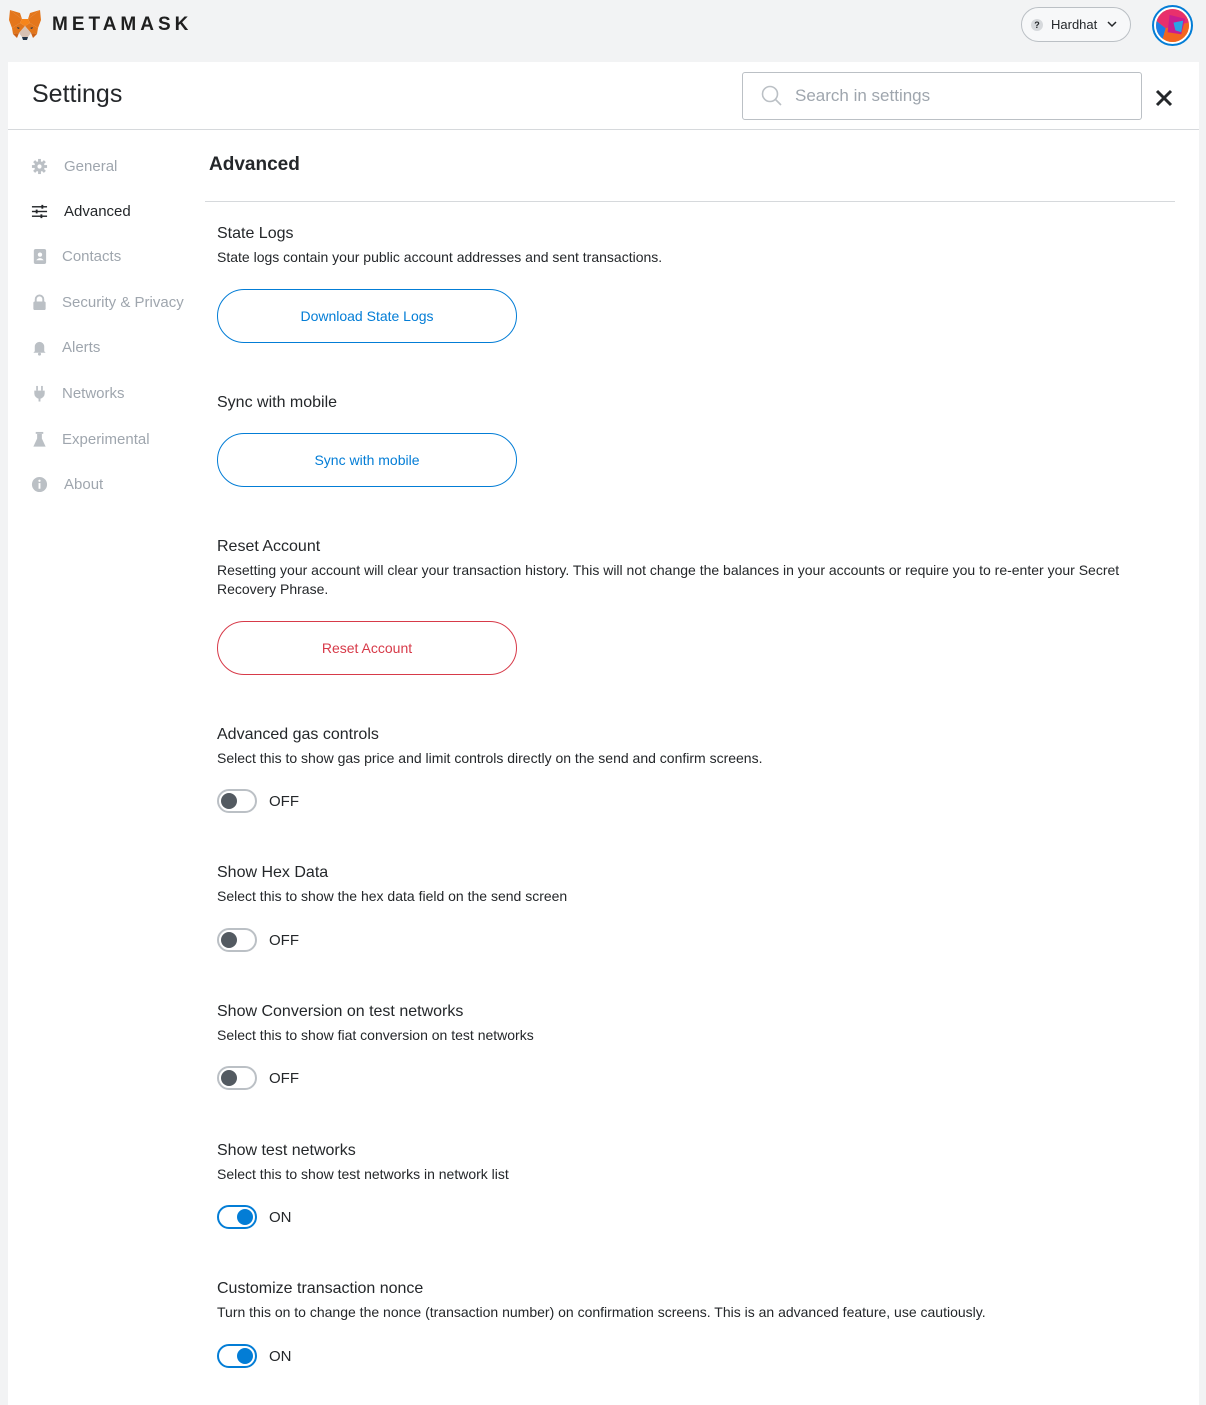 This screenshot has width=1206, height=1405. I want to click on sidebar-item-alerts: Alerts, so click(65, 347).